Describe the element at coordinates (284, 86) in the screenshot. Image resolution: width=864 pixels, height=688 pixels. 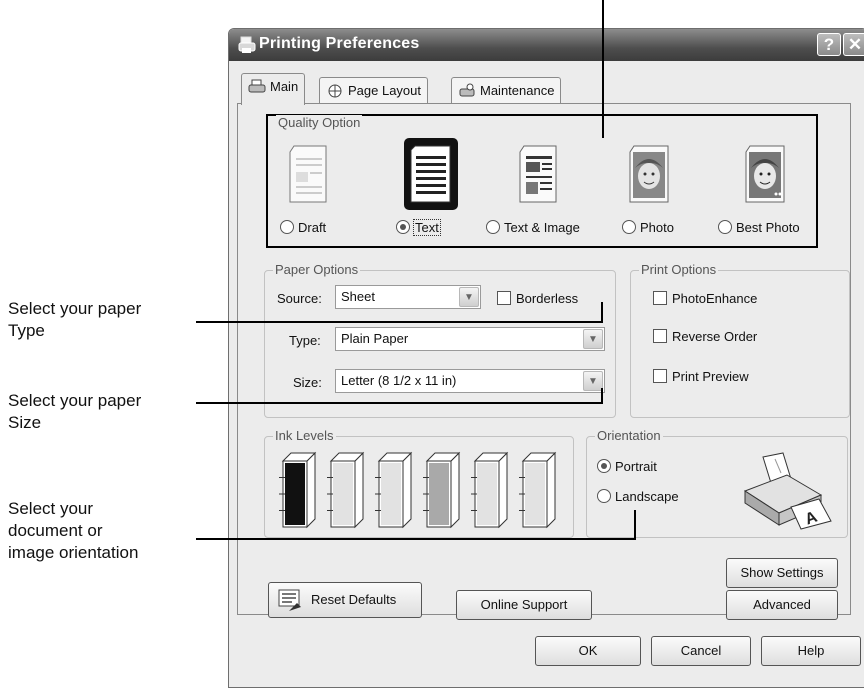
I see `tab-main-label: Main` at that location.